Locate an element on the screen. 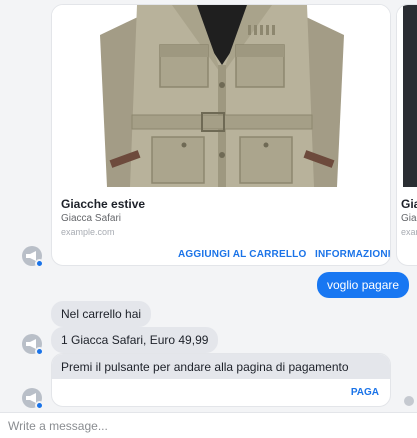 This screenshot has width=417, height=438. message-composer is located at coordinates (208, 425).